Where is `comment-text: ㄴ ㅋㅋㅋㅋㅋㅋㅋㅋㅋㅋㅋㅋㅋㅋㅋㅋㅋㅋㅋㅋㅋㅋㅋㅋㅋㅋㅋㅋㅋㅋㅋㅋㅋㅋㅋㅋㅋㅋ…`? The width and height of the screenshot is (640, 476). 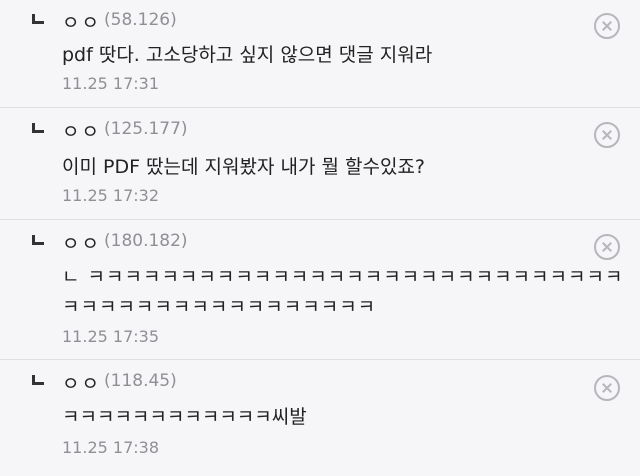 comment-text: ㄴ ㅋㅋㅋㅋㅋㅋㅋㅋㅋㅋㅋㅋㅋㅋㅋㅋㅋㅋㅋㅋㅋㅋㅋㅋㅋㅋㅋㅋㅋㅋㅋㅋㅋㅋㅋㅋㅋㅋ… is located at coordinates (343, 292).